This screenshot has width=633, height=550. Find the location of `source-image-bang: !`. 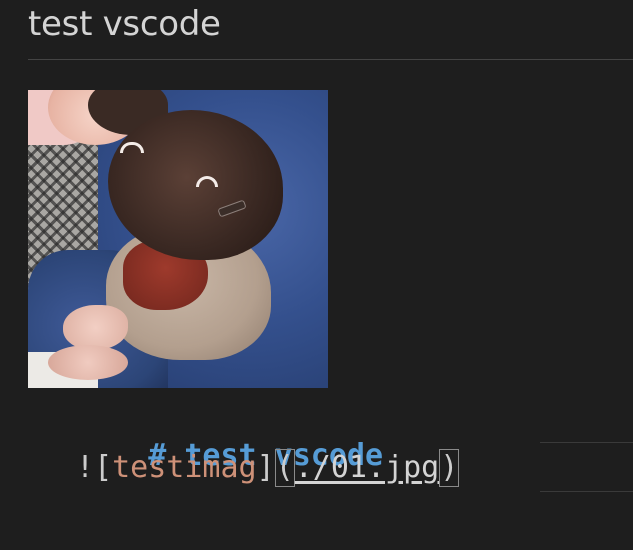

source-image-bang: ! is located at coordinates (85, 467).